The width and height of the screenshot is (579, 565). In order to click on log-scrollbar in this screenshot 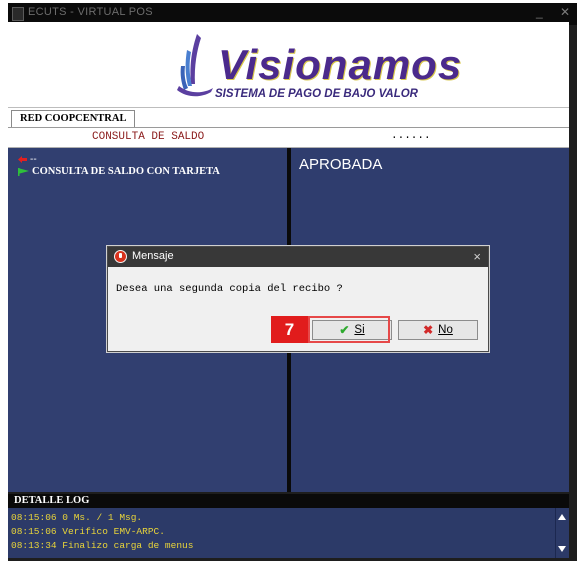, I will do `click(562, 533)`.